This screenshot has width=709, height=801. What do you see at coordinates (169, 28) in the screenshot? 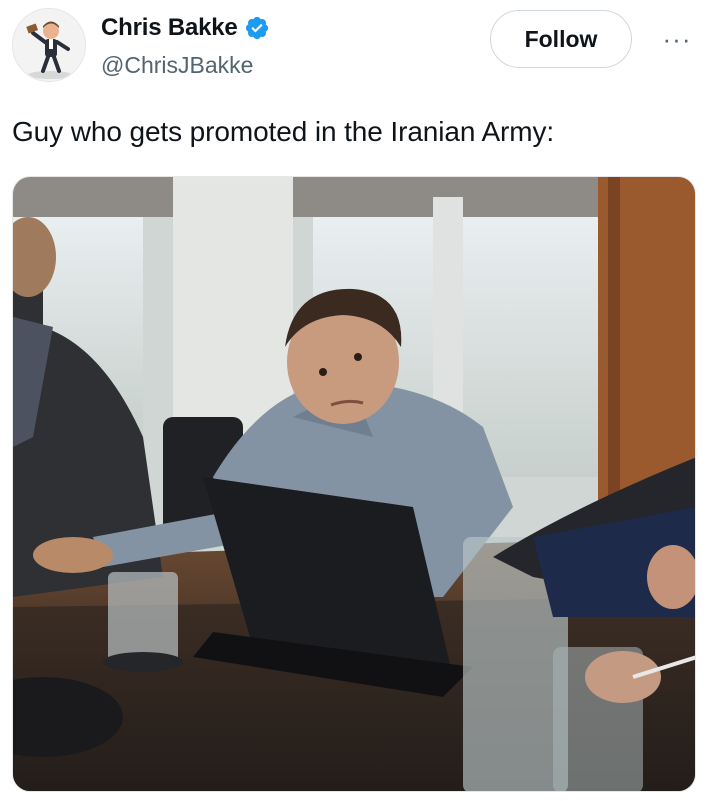
I see `display-name: Chris Bakke` at bounding box center [169, 28].